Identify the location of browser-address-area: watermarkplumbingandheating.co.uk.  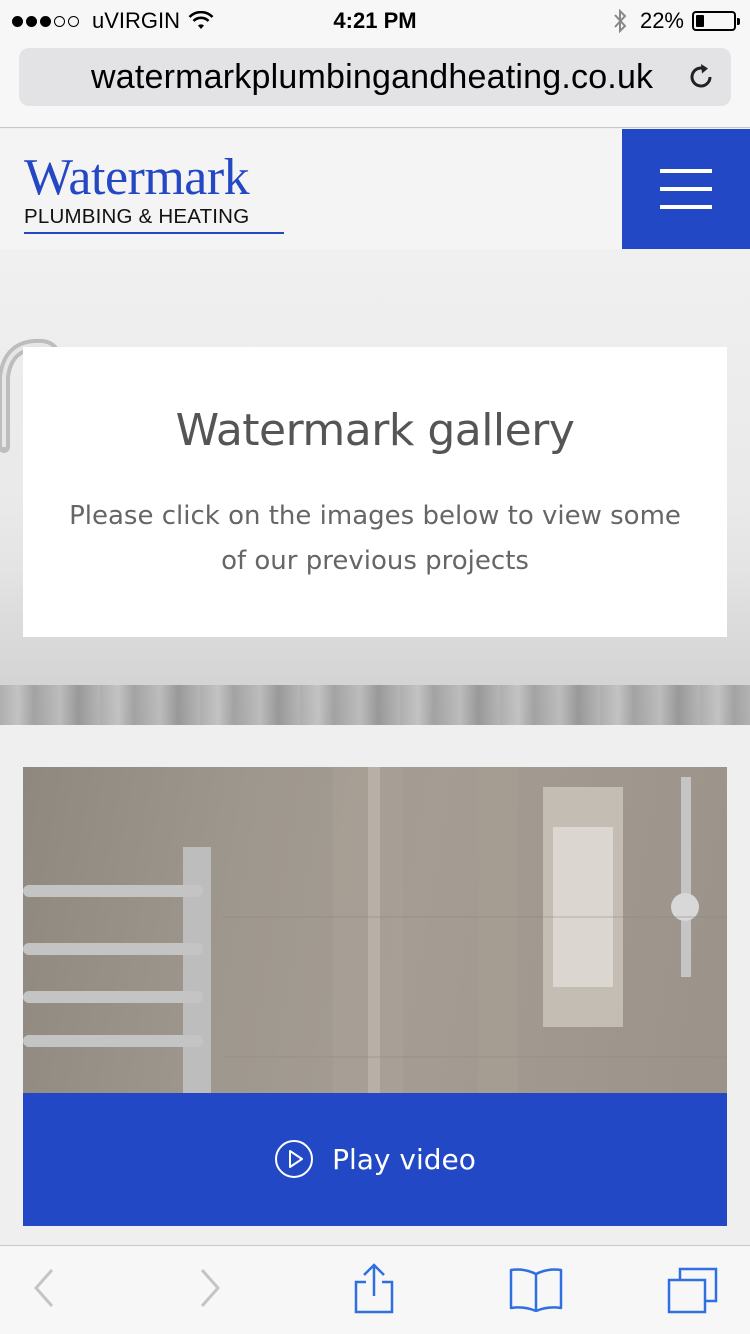
(375, 84).